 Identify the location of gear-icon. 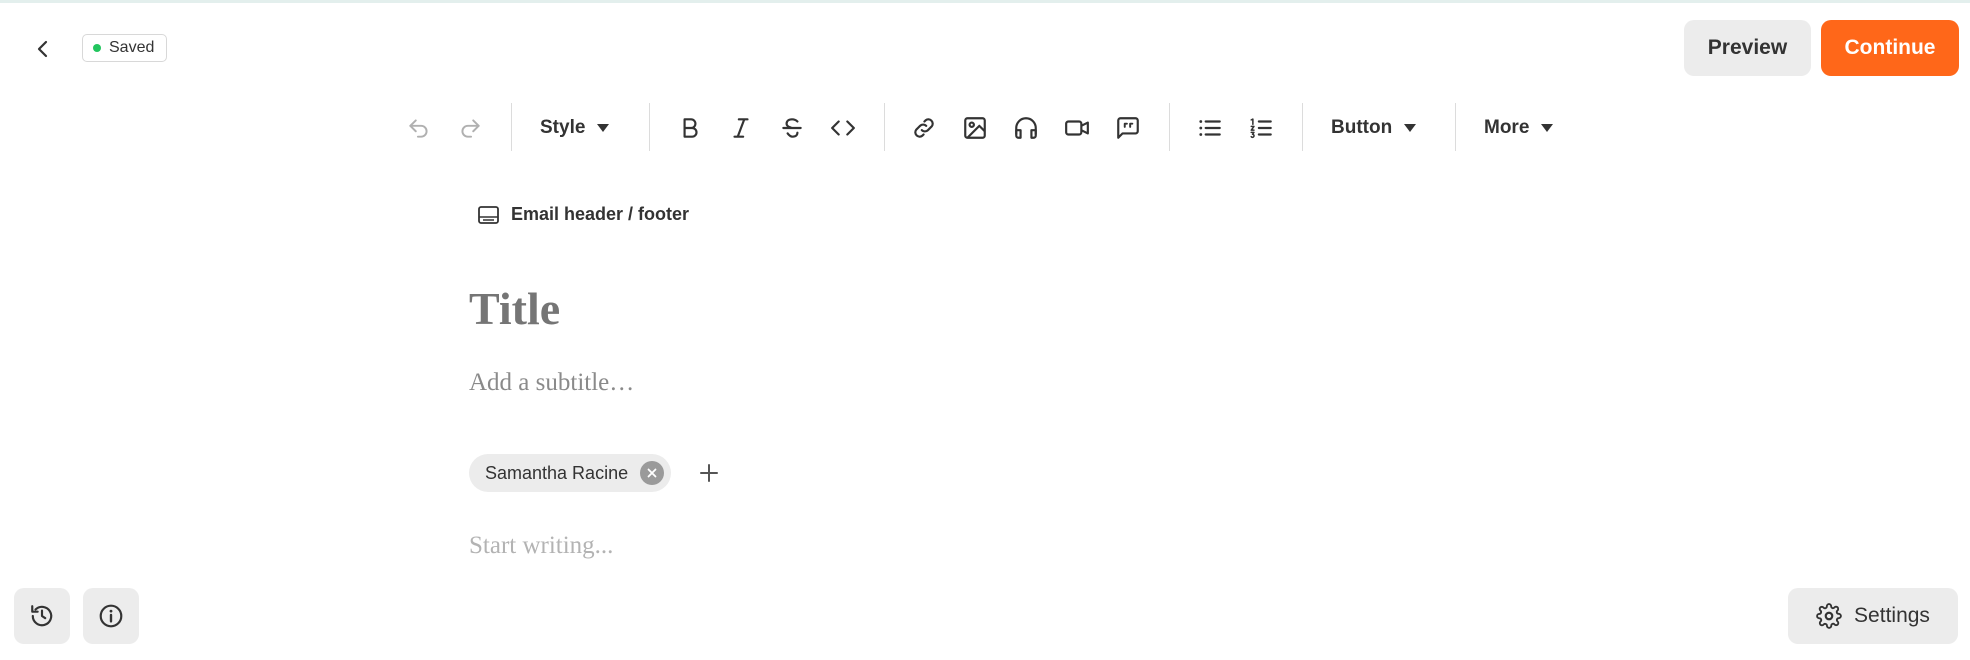
(1829, 616).